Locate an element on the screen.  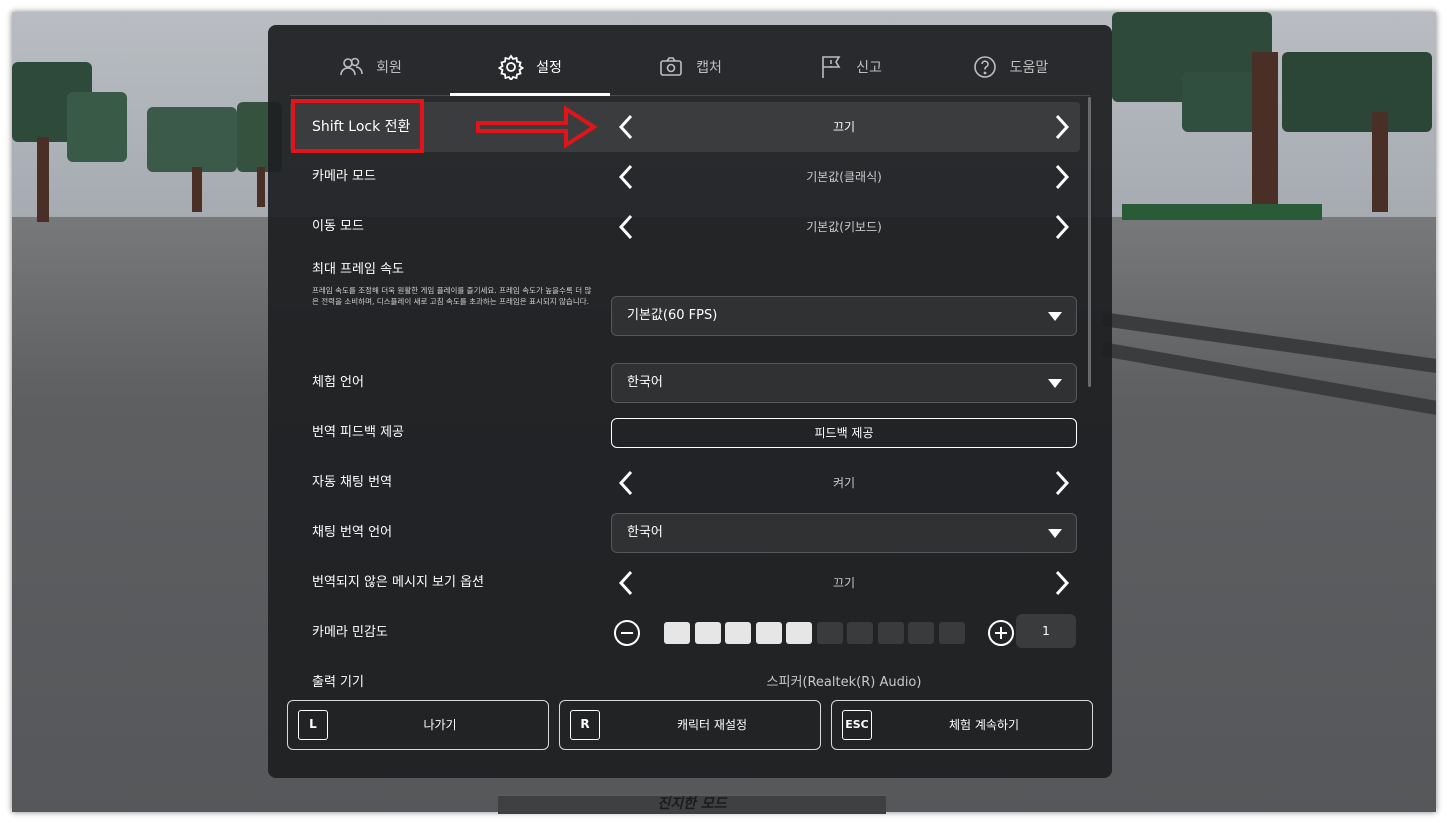
mode-banner: 진지한 모드 is located at coordinates (692, 804).